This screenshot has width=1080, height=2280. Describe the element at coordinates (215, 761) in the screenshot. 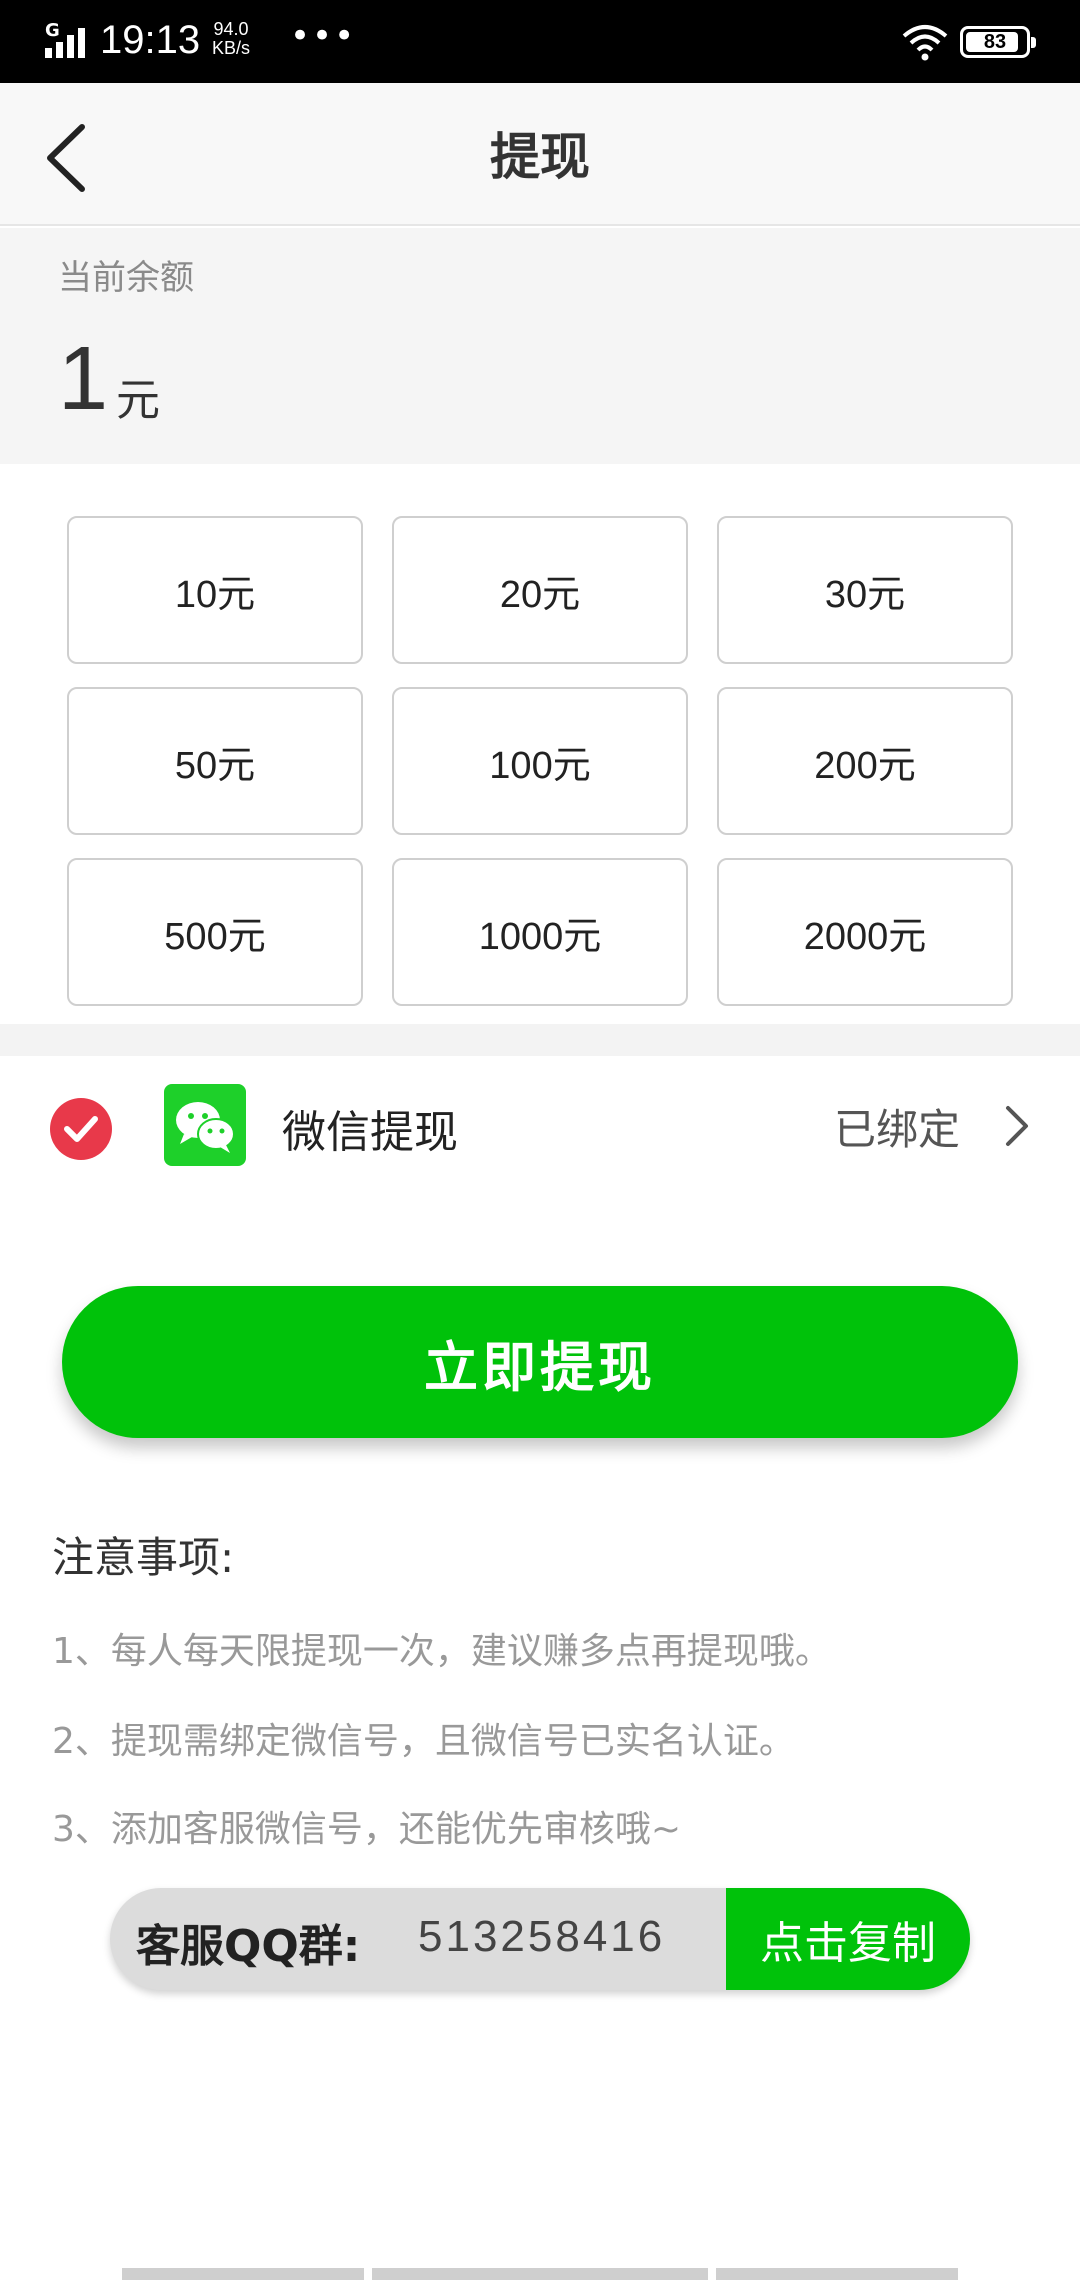

I see `amount-option-50: 50元` at that location.